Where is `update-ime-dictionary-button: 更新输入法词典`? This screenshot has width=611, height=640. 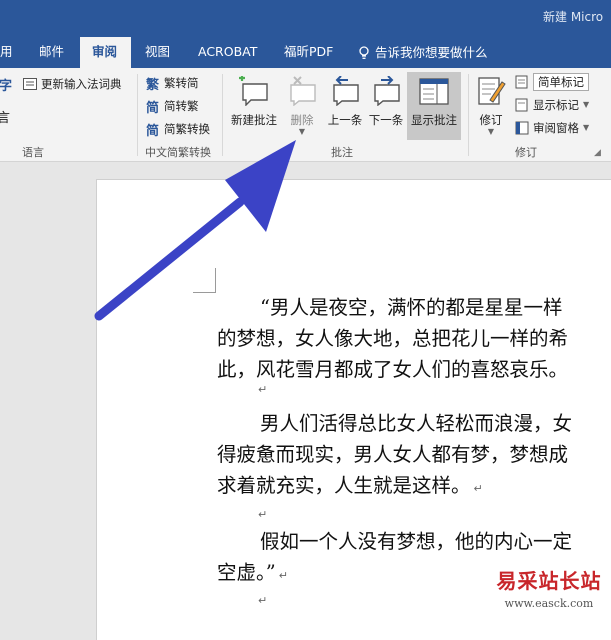
update-ime-dictionary-button: 更新输入法词典 is located at coordinates (72, 84).